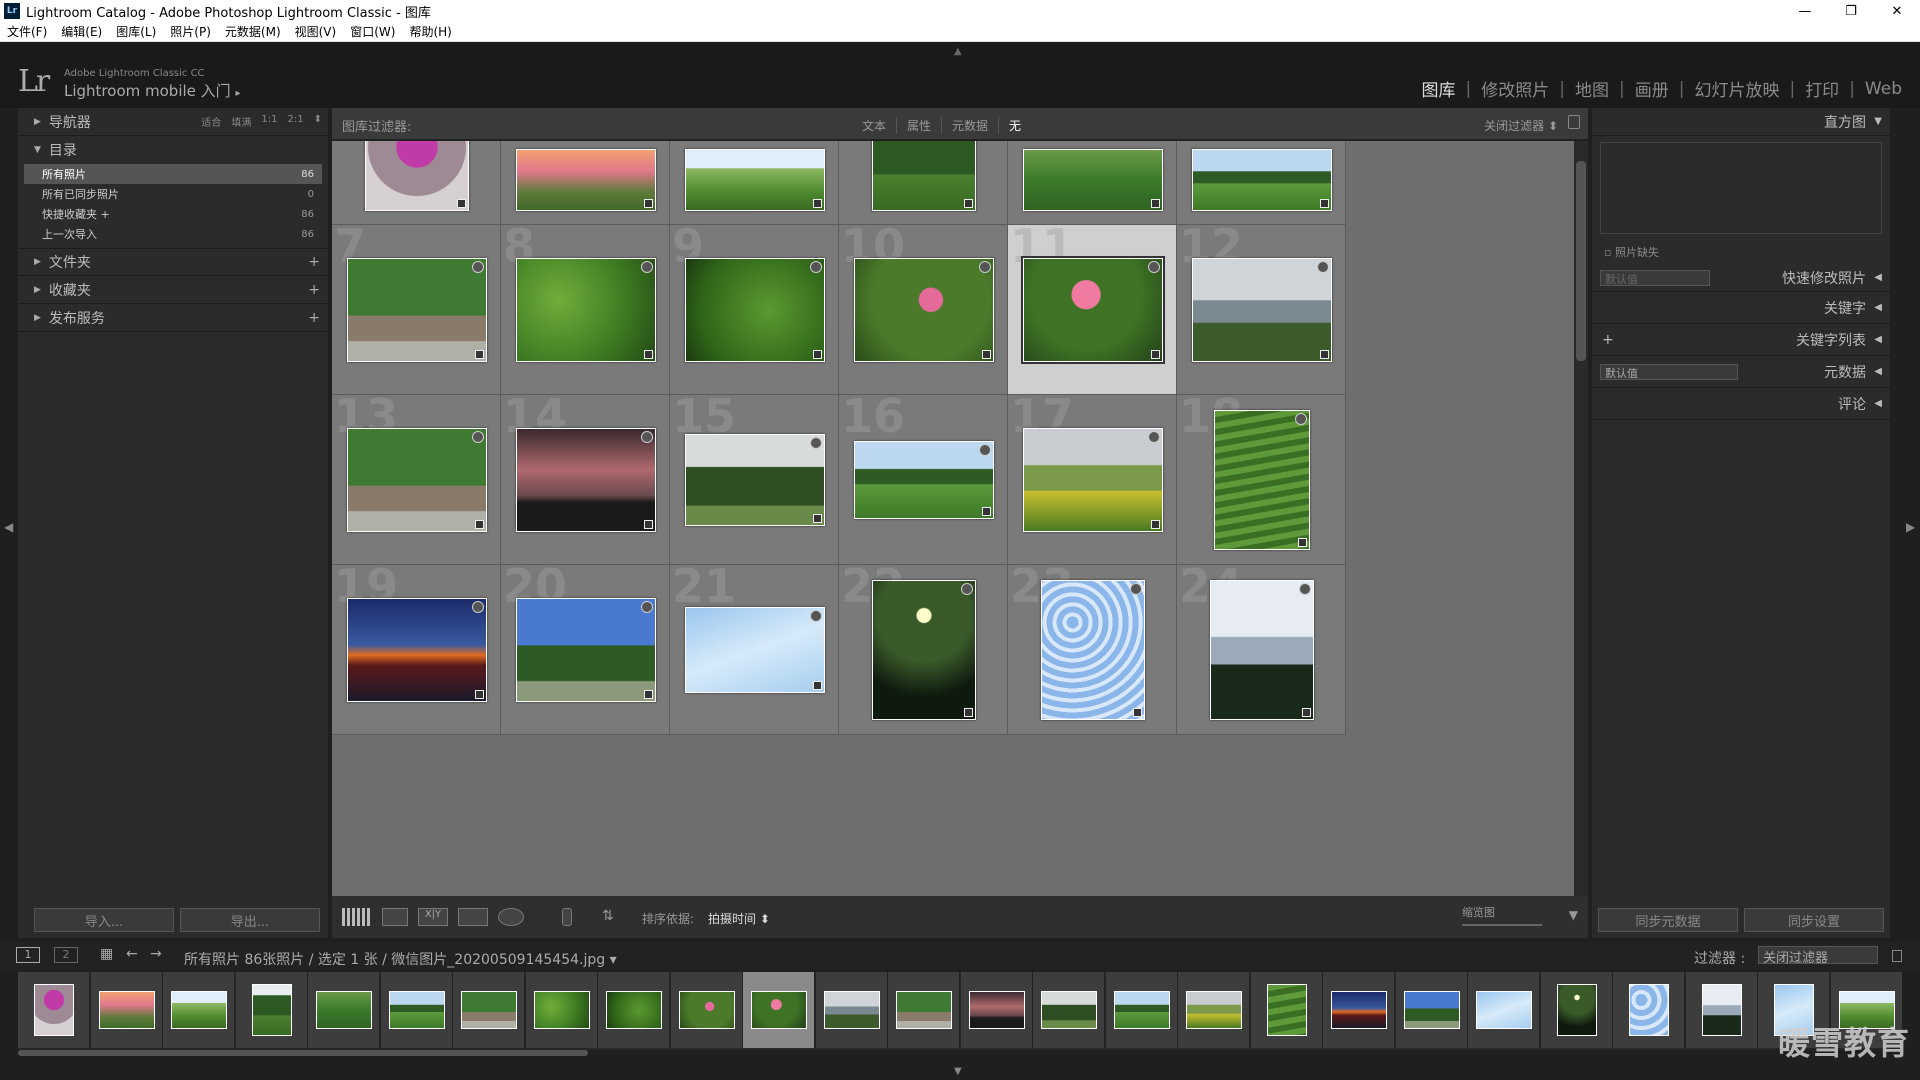 The height and width of the screenshot is (1080, 1920). I want to click on grid-scrollbar-thumb, so click(1581, 261).